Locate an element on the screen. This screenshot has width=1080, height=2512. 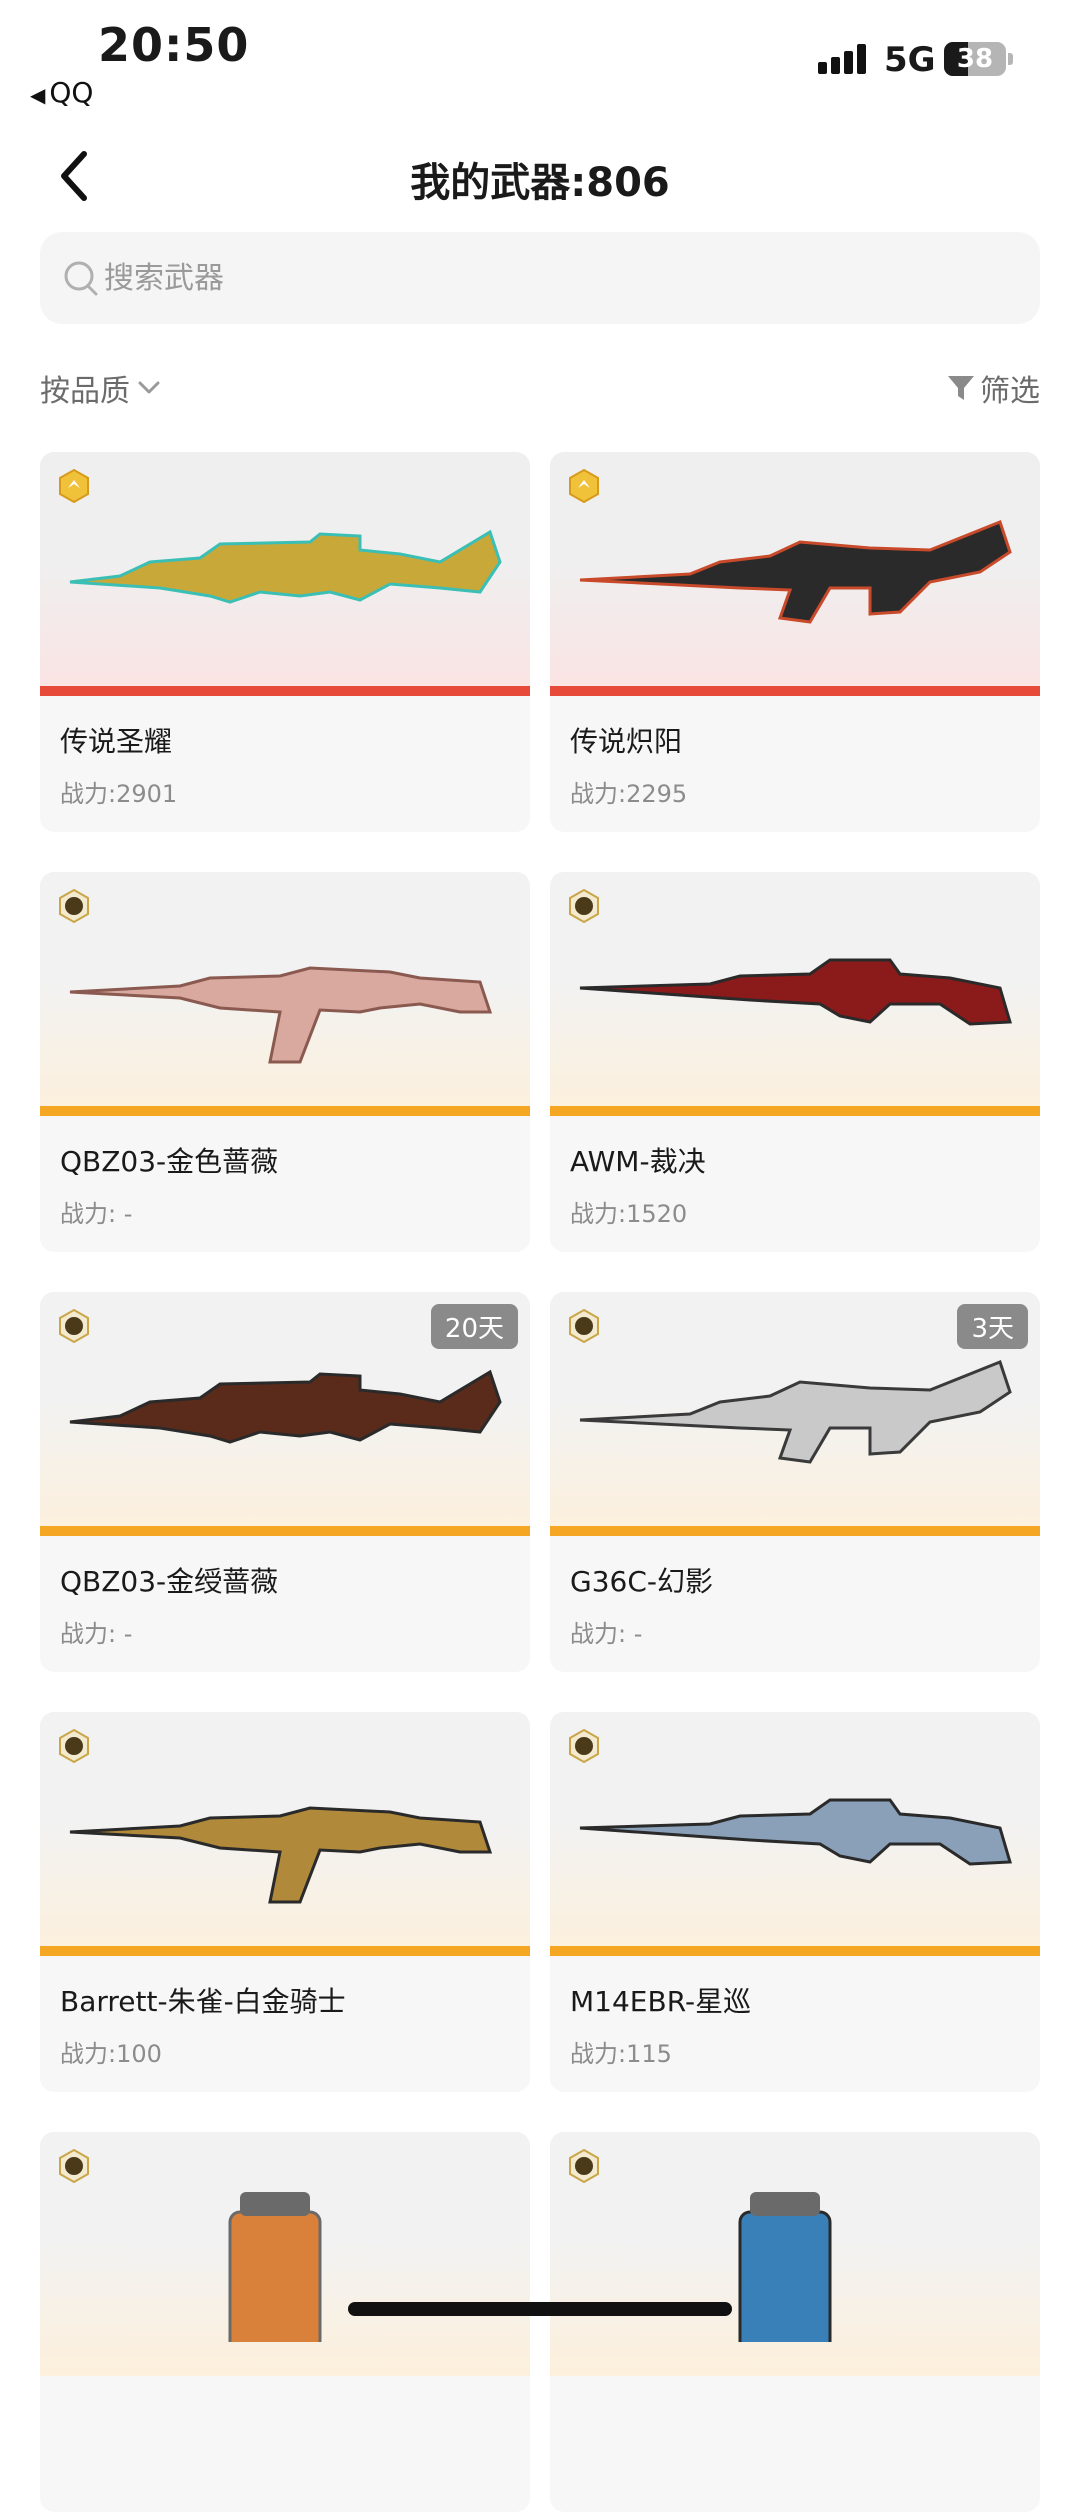
battery-level: 38 is located at coordinates (975, 59).